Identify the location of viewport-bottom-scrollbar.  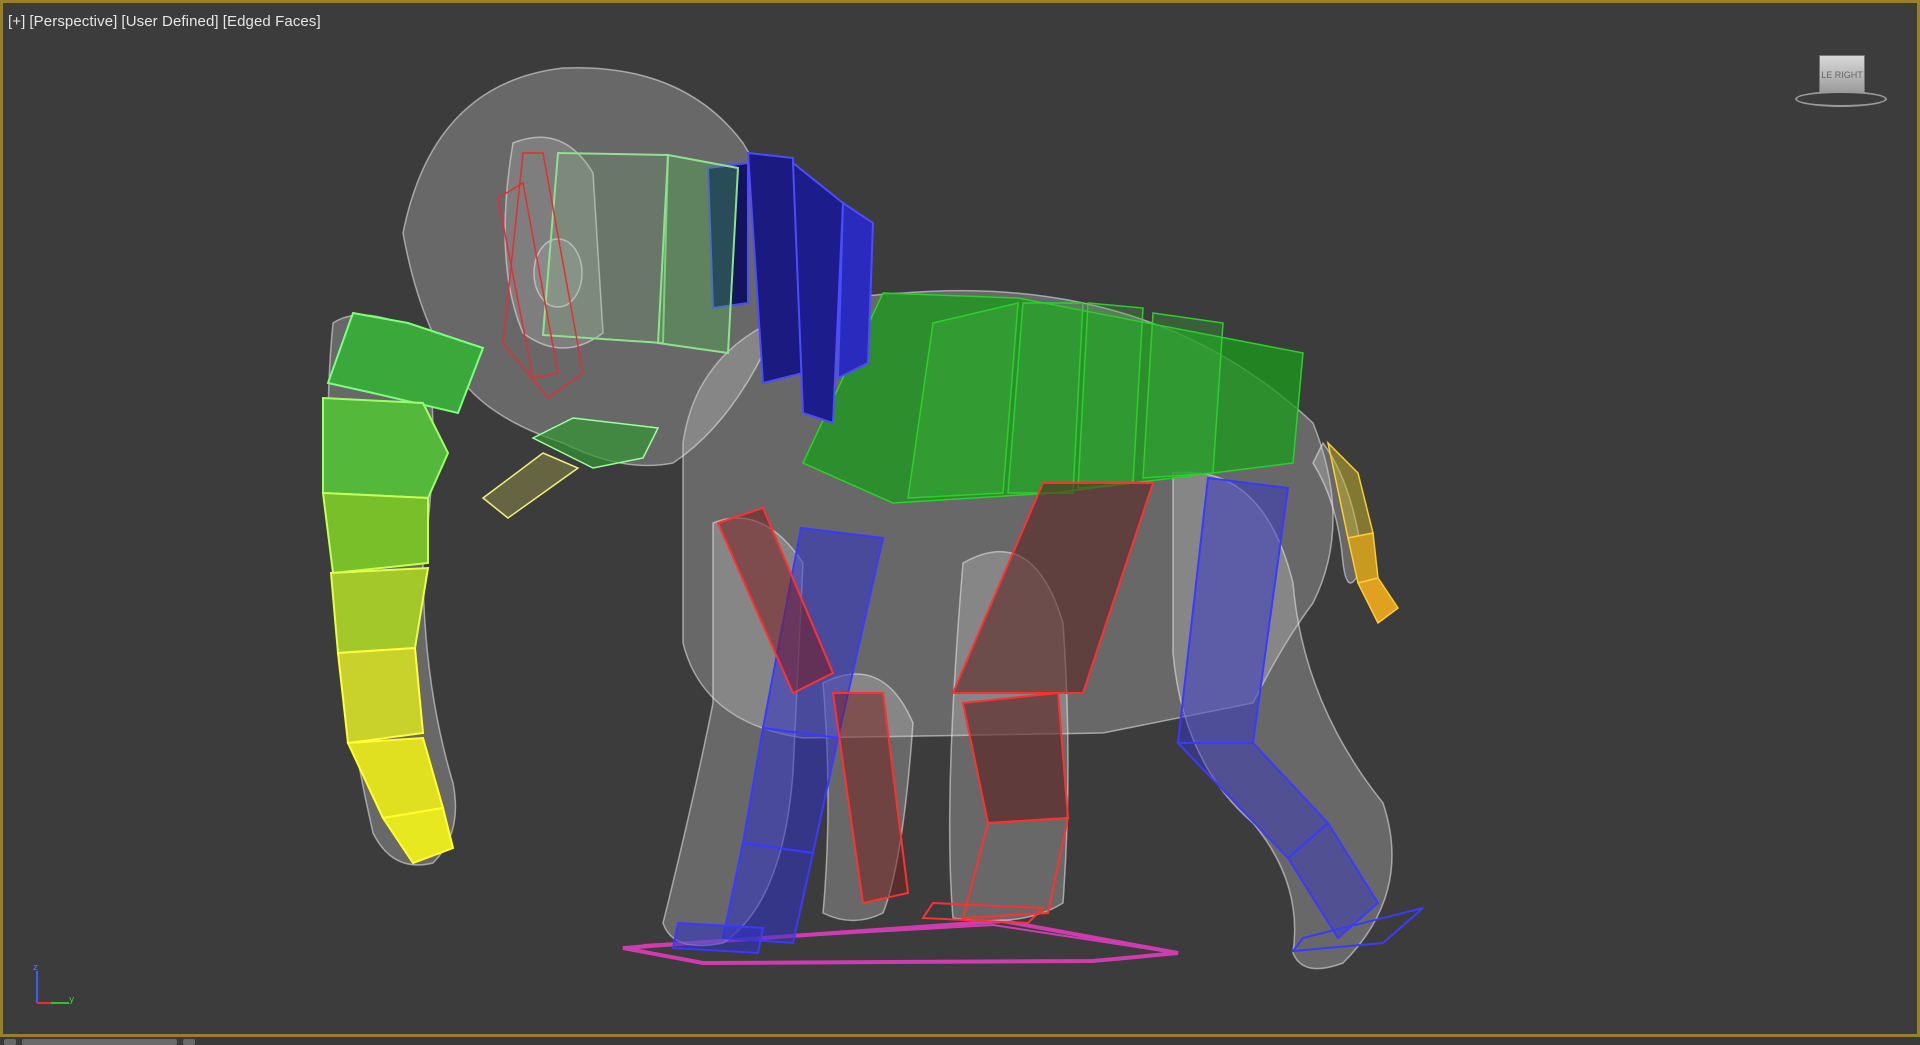
(960, 1041).